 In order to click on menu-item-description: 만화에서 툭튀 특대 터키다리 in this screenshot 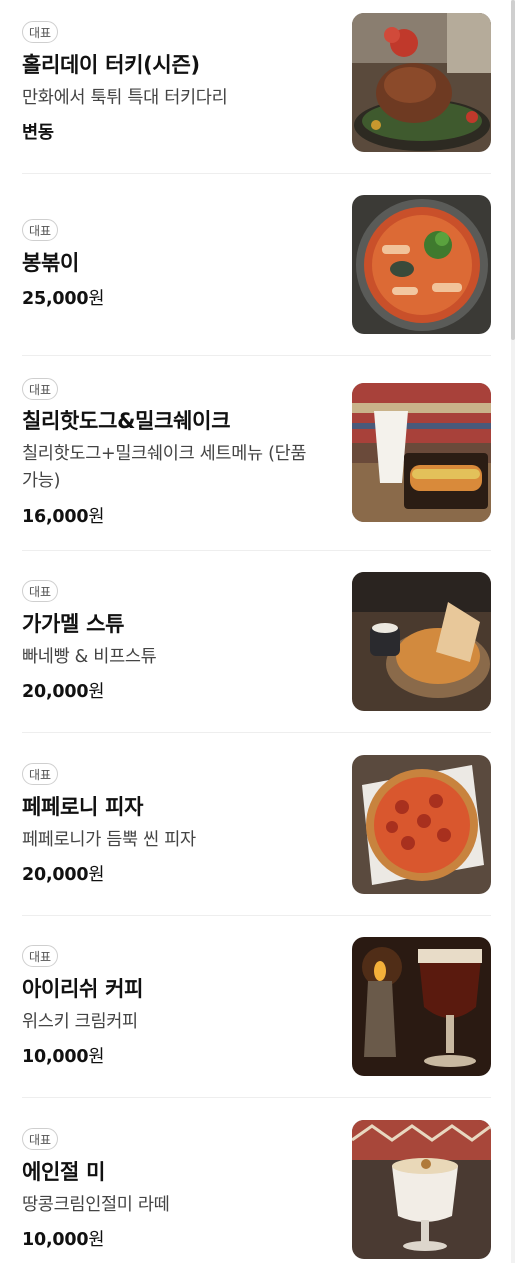, I will do `click(125, 98)`.